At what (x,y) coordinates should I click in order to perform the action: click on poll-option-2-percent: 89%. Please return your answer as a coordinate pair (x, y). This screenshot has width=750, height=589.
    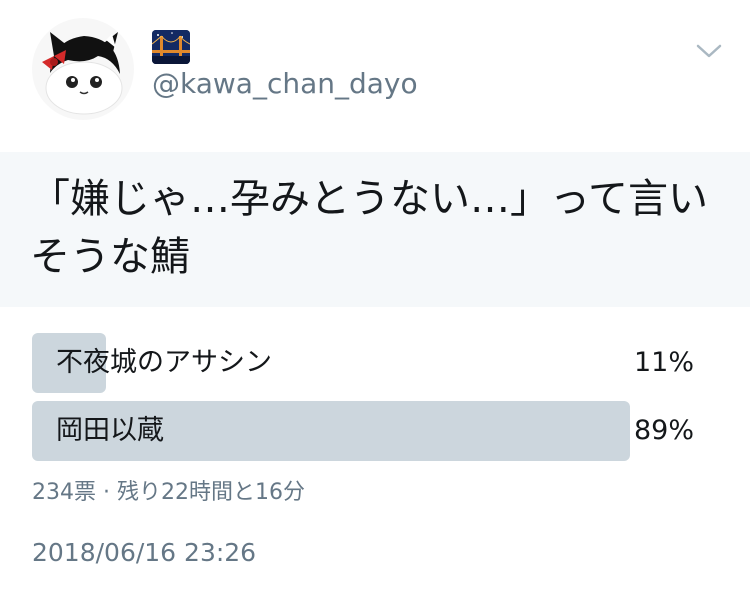
    Looking at the image, I should click on (663, 430).